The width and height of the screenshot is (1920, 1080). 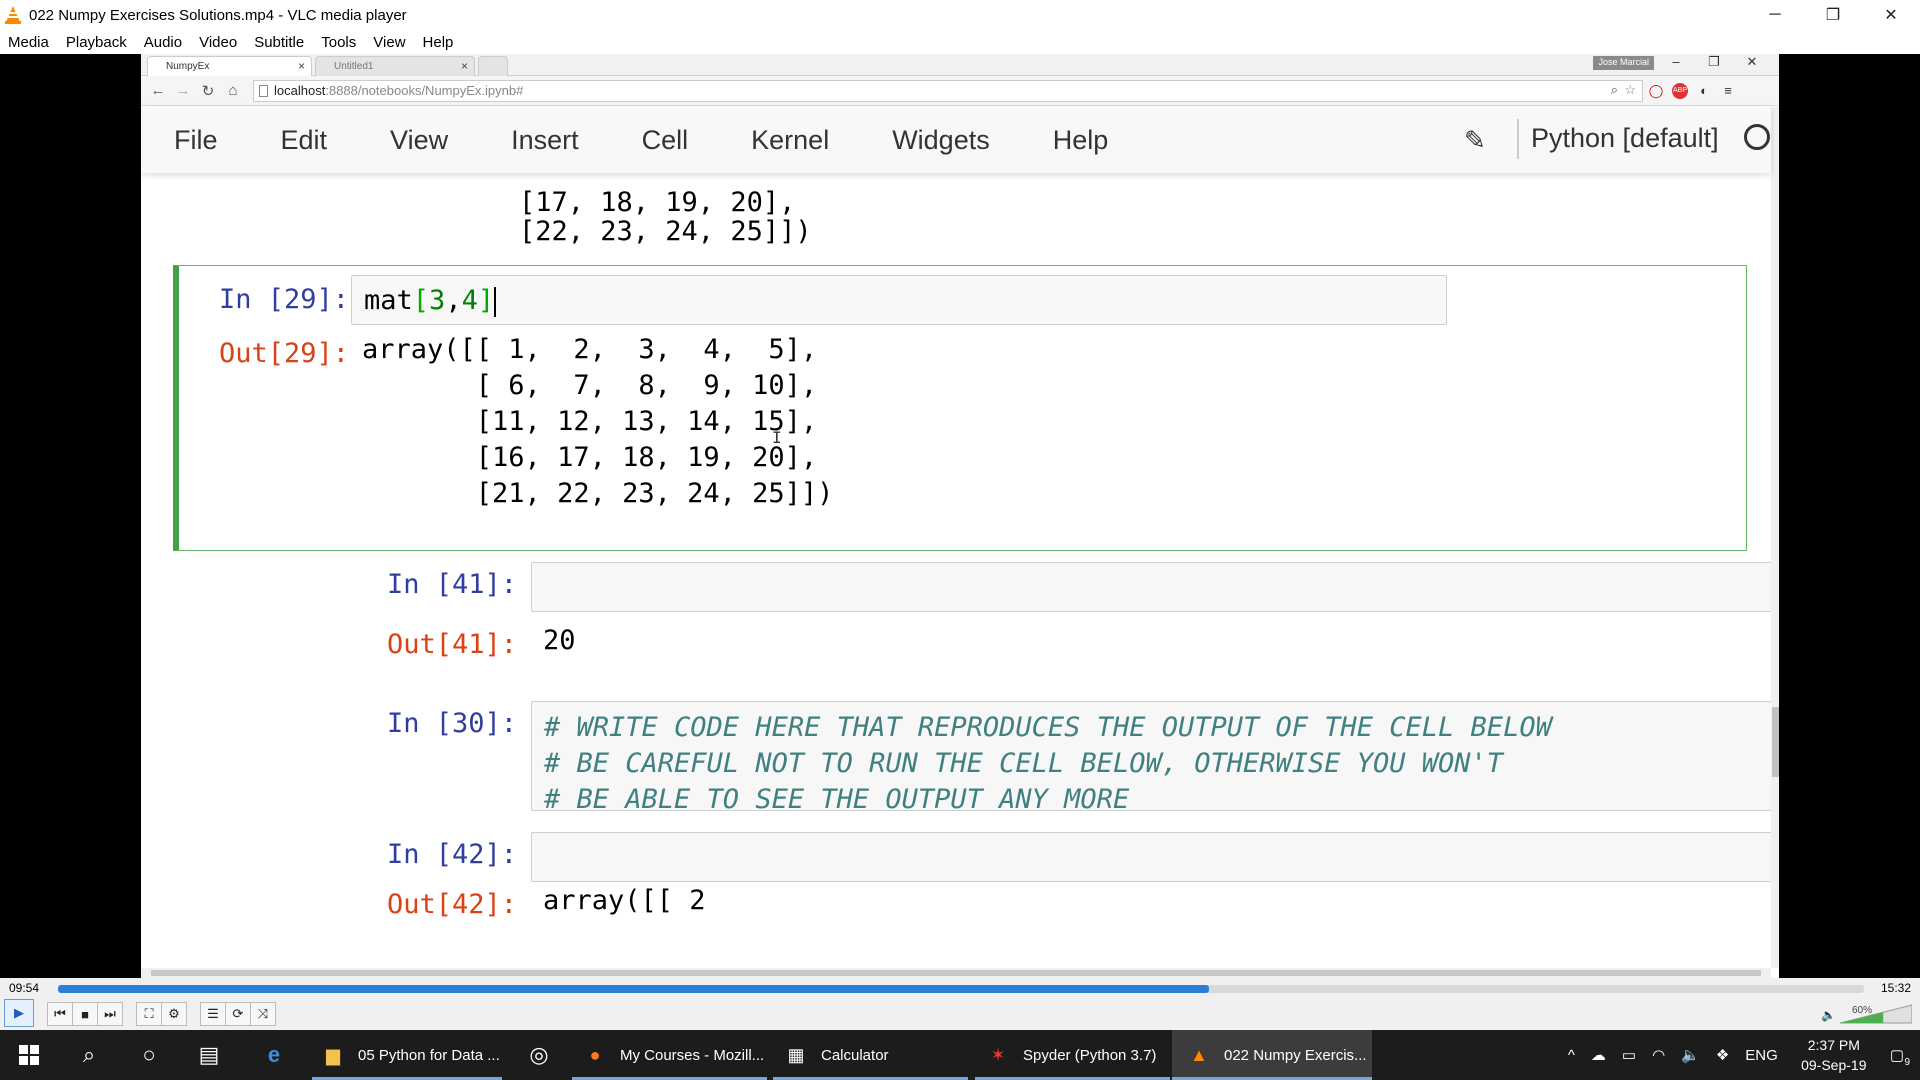 I want to click on jupyter-menu-cell: Cell, so click(x=665, y=140).